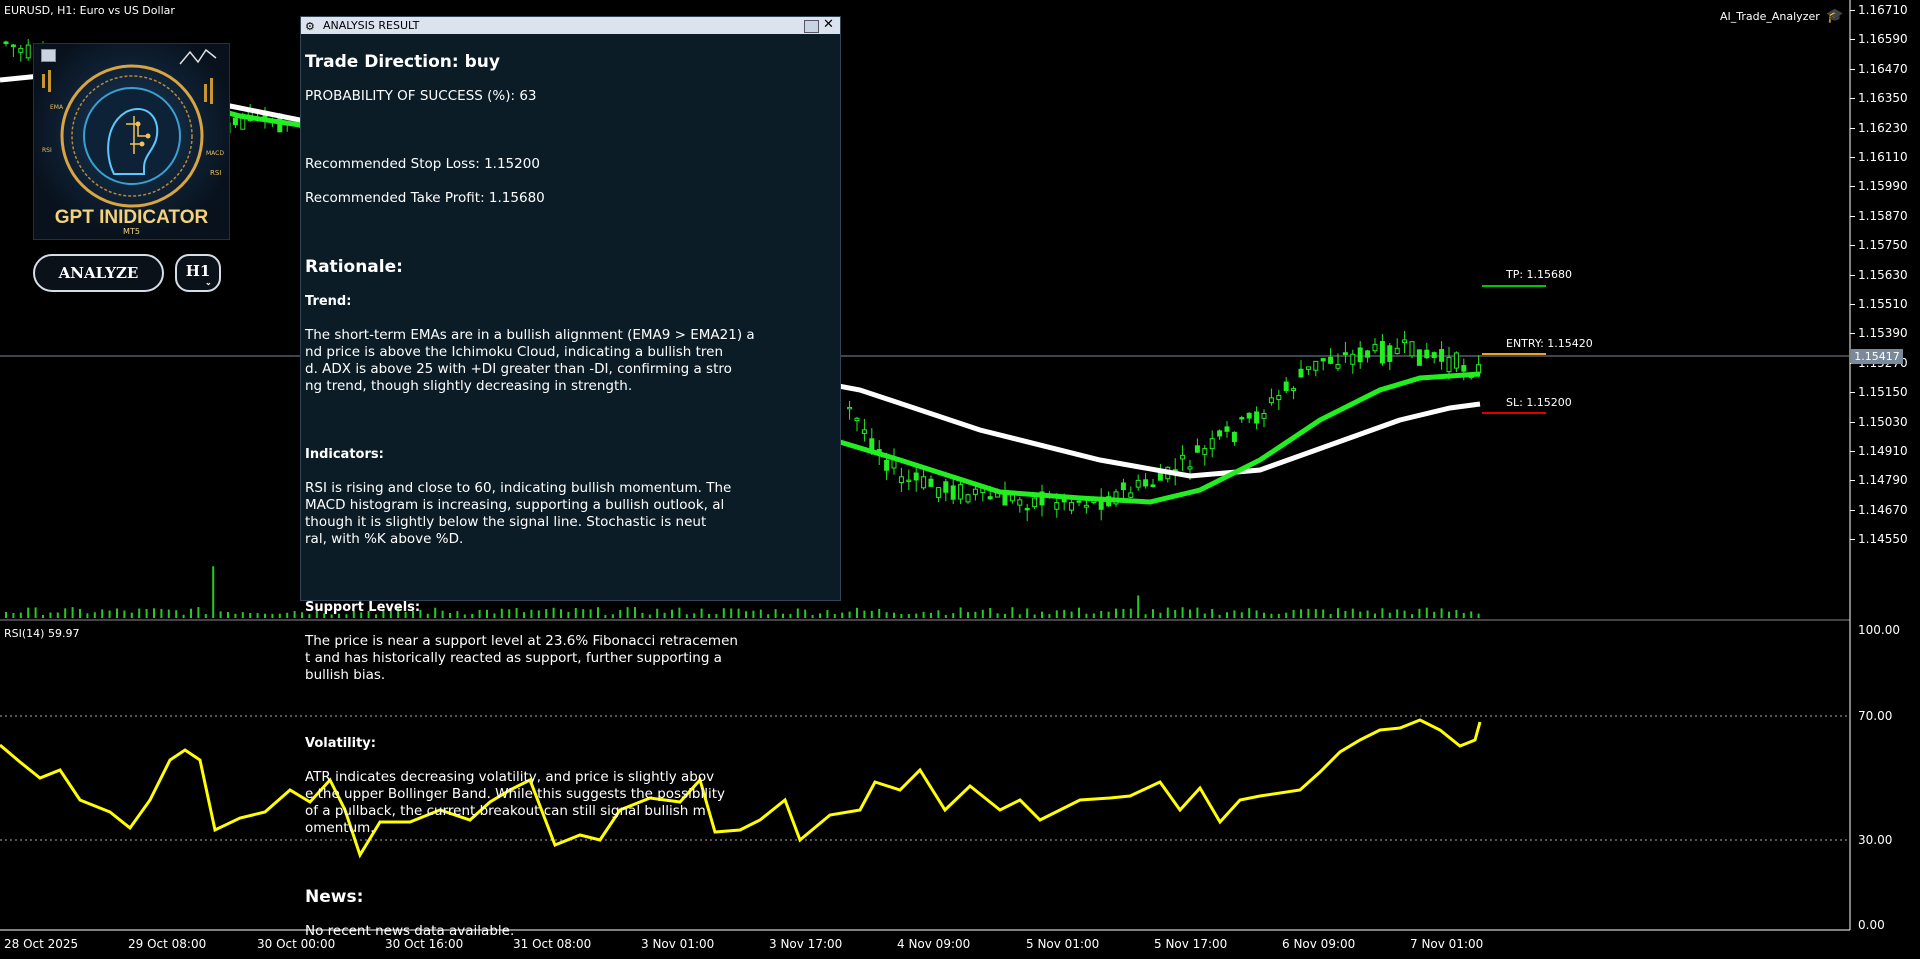  Describe the element at coordinates (131, 217) in the screenshot. I see `logo-title: GPT INIDICATOR` at that location.